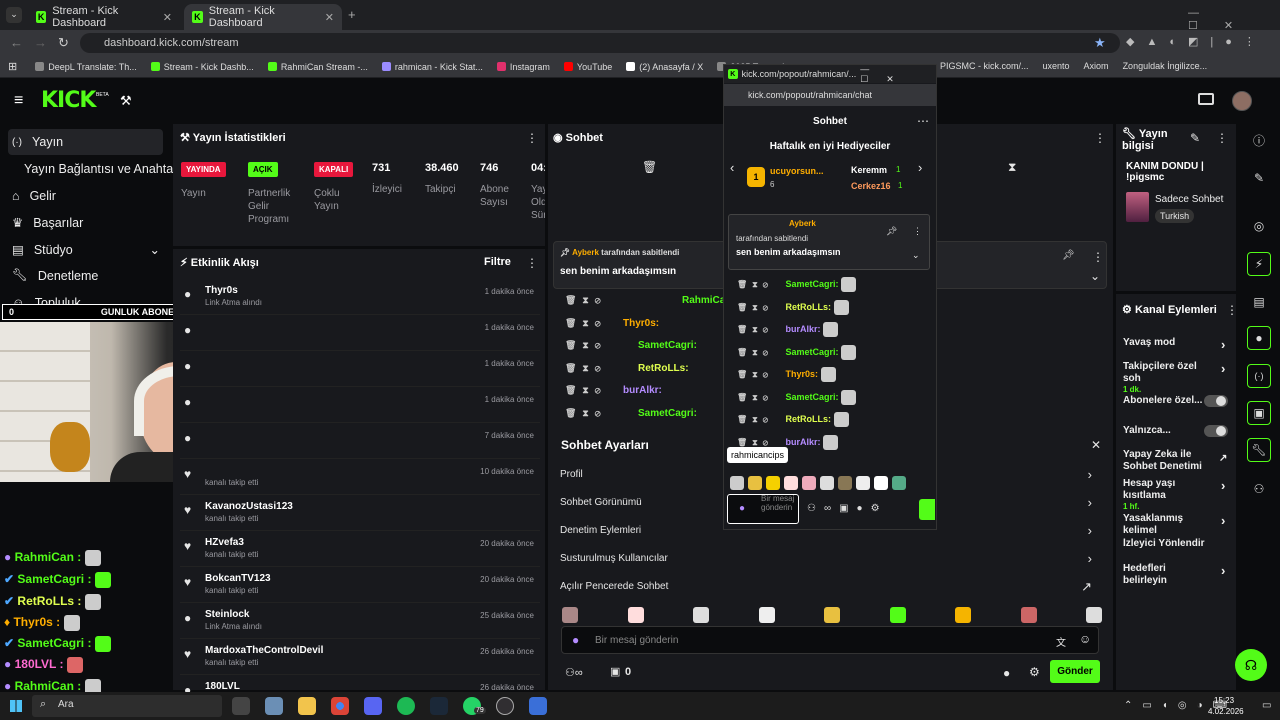 The height and width of the screenshot is (720, 1280). I want to click on sidebar-item-stream-key: Yayın Bağlantısı ve Anahtarı, so click(102, 169).